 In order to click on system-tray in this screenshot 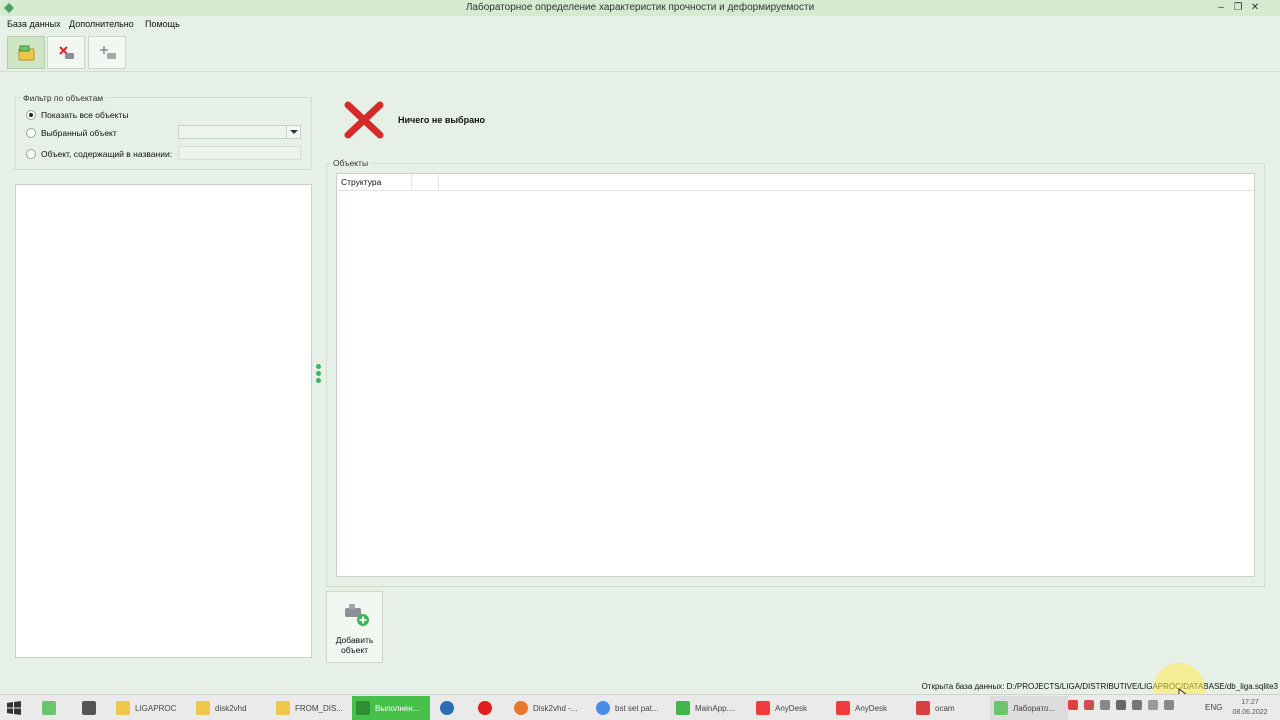, I will do `click(1124, 705)`.